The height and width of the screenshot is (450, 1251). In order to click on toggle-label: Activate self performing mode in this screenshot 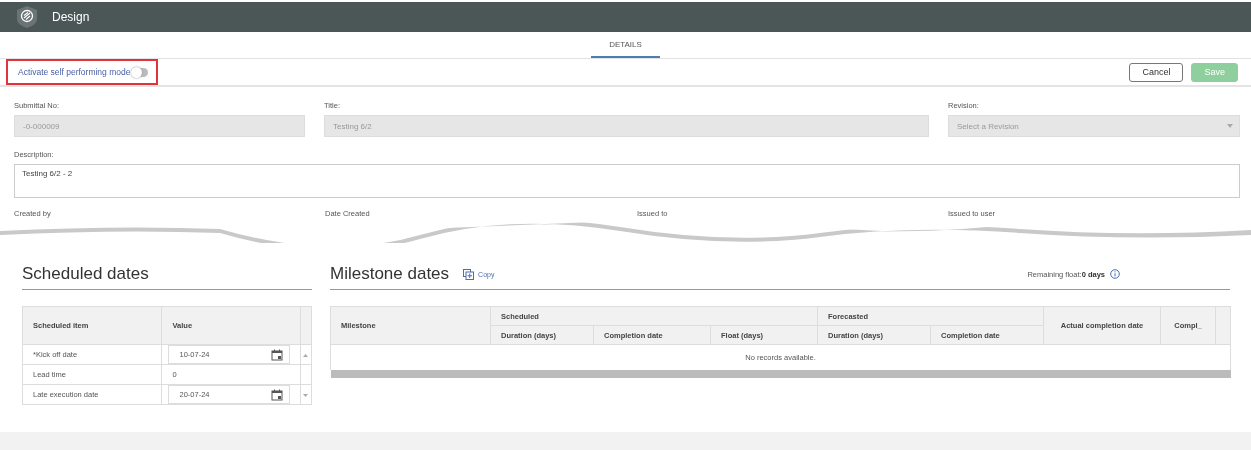, I will do `click(74, 72)`.